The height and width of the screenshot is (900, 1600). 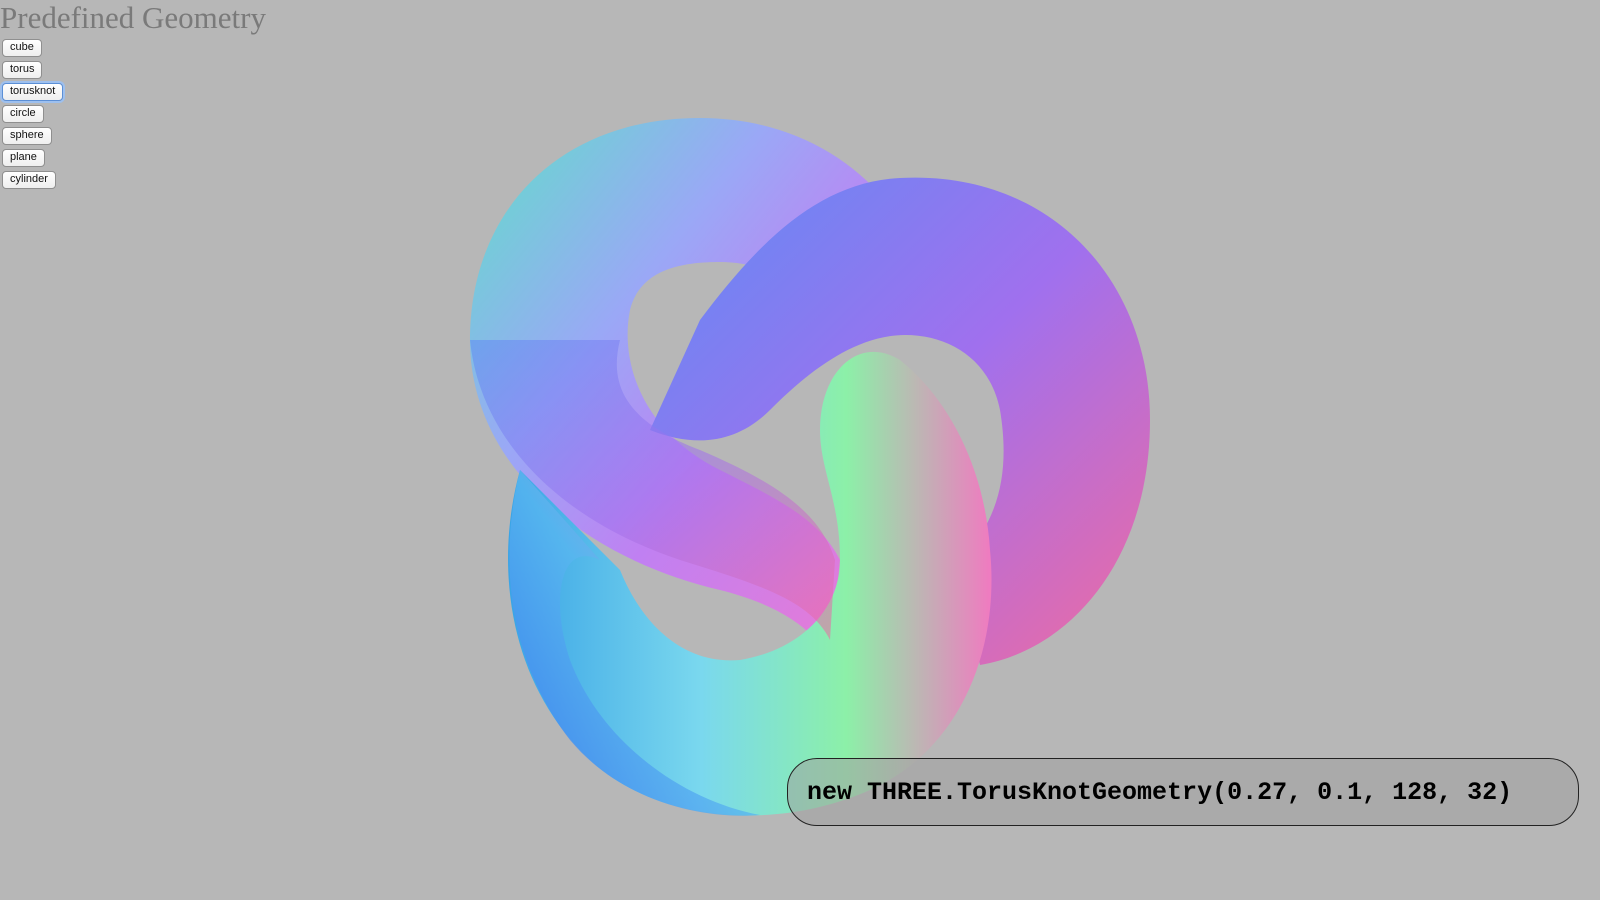 I want to click on sphere-button: sphere, so click(x=27, y=136).